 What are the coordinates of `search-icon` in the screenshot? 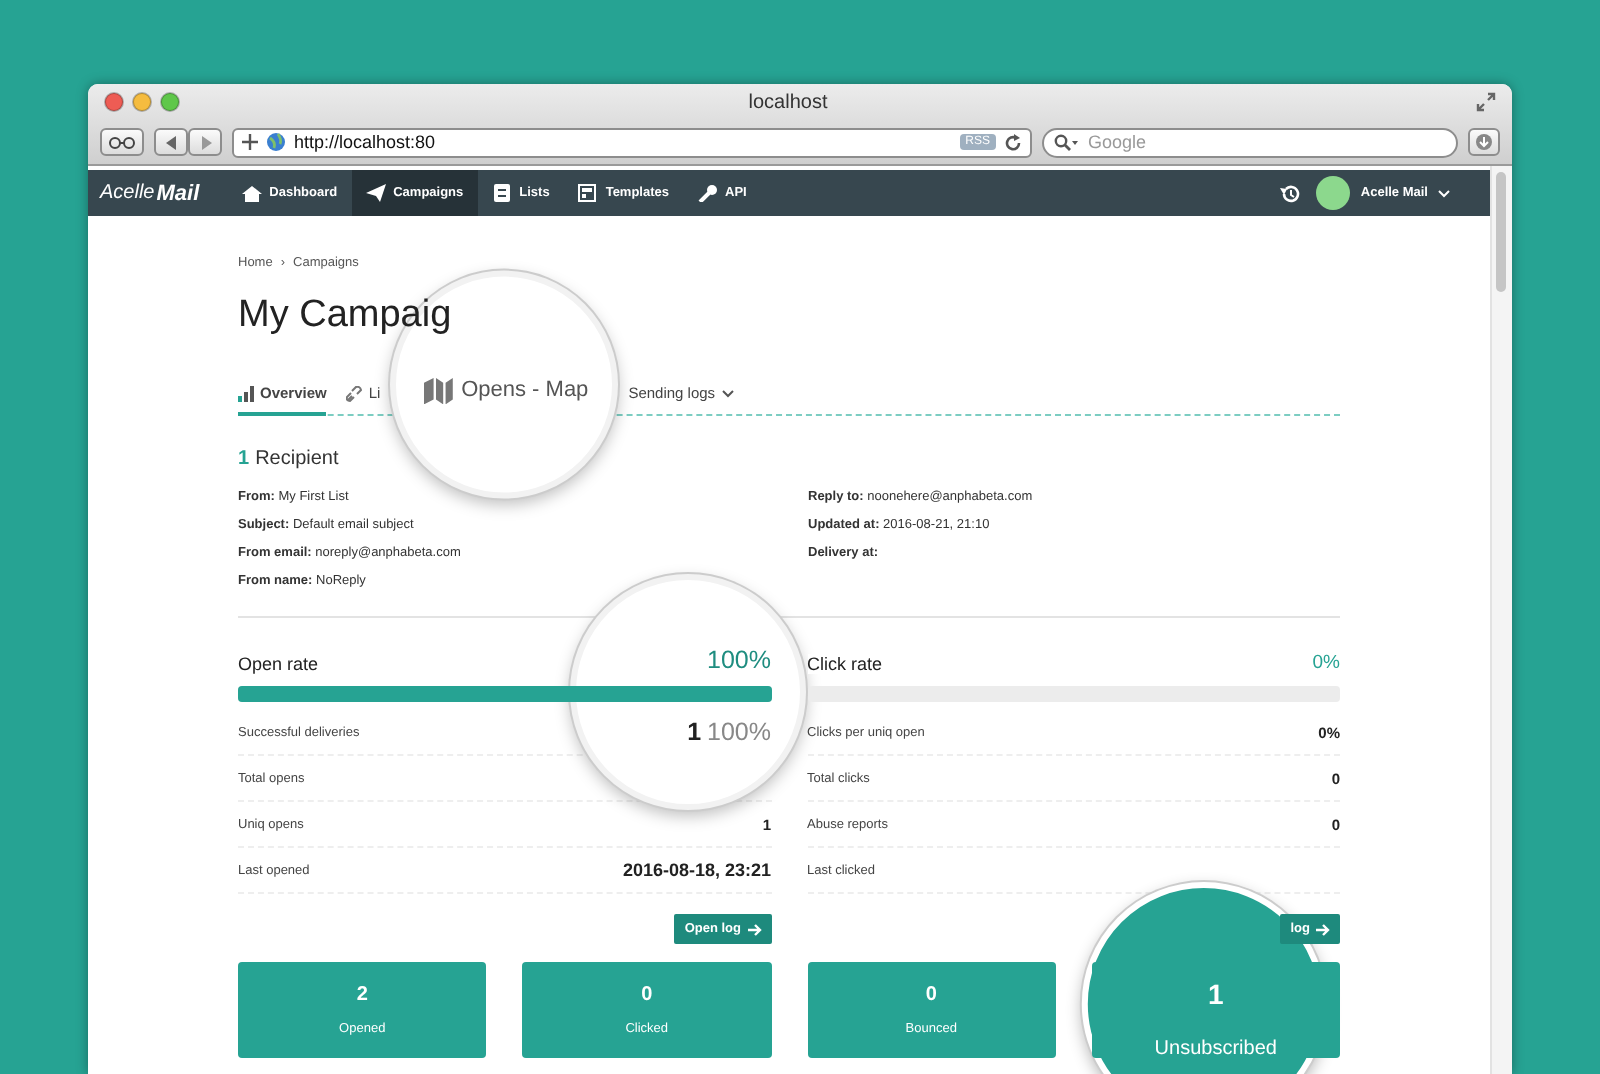 It's located at (1066, 142).